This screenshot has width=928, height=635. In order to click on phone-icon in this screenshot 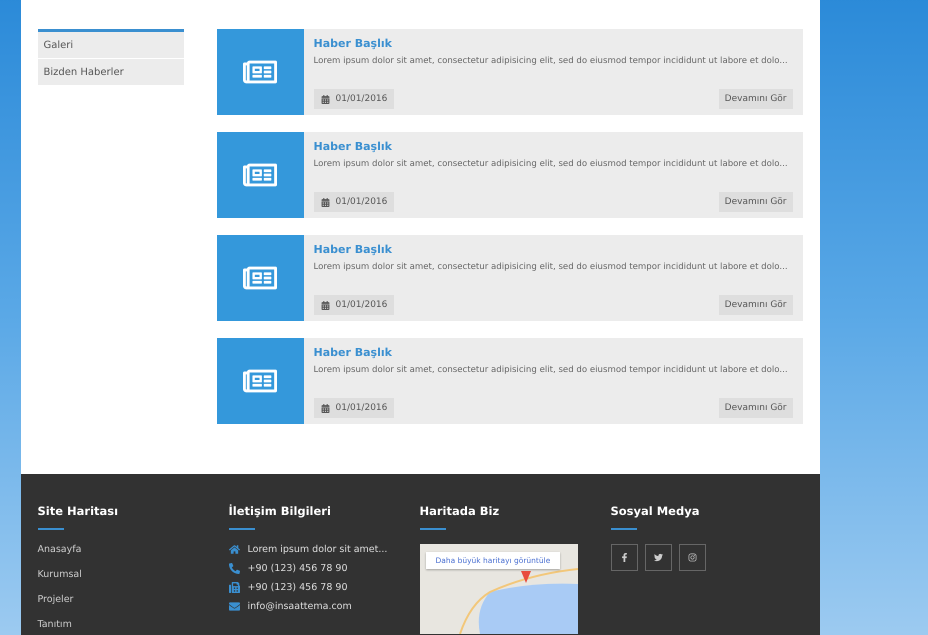, I will do `click(234, 568)`.